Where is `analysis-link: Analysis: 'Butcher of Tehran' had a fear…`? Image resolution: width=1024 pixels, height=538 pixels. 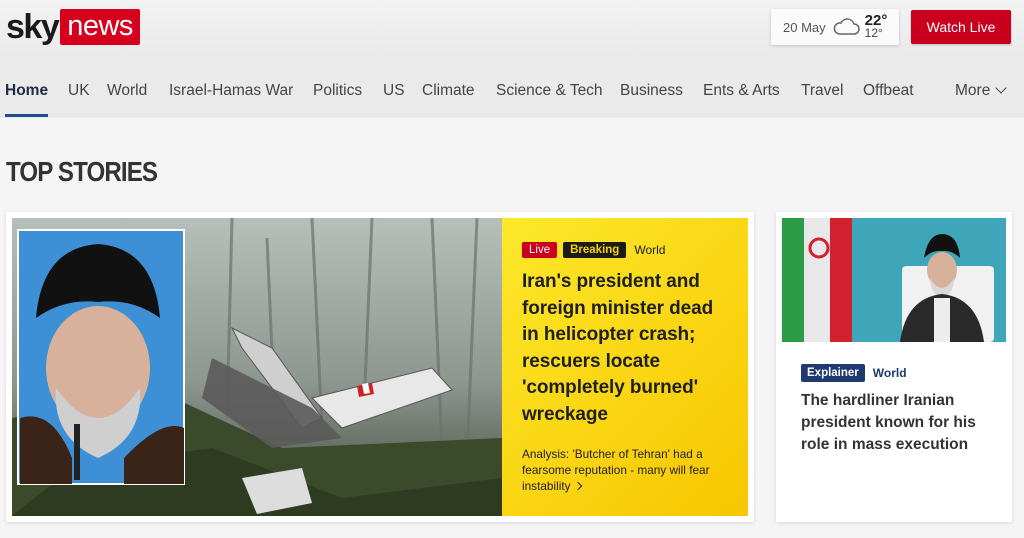
analysis-link: Analysis: 'Butcher of Tehran' had a fear… is located at coordinates (628, 470).